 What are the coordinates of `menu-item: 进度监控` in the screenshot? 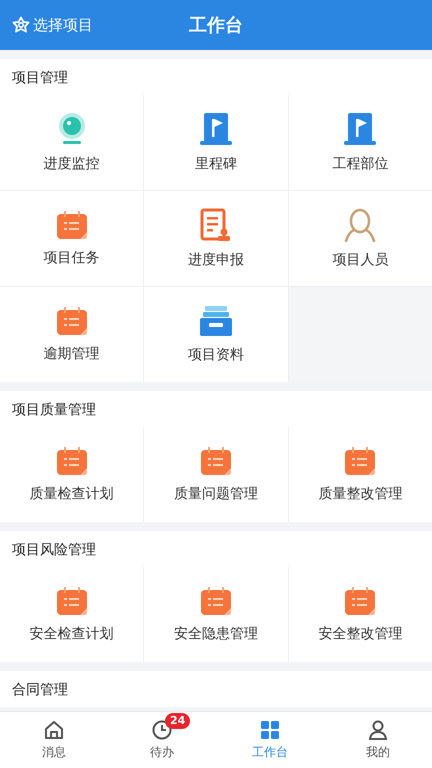 It's located at (72, 142).